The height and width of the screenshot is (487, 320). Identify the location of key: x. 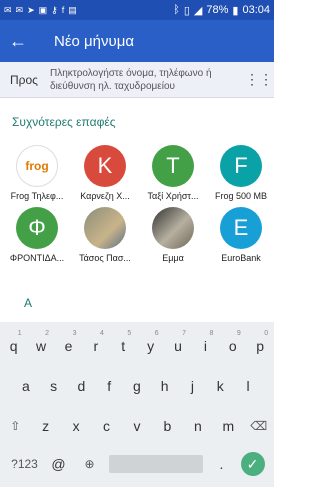
(76, 426).